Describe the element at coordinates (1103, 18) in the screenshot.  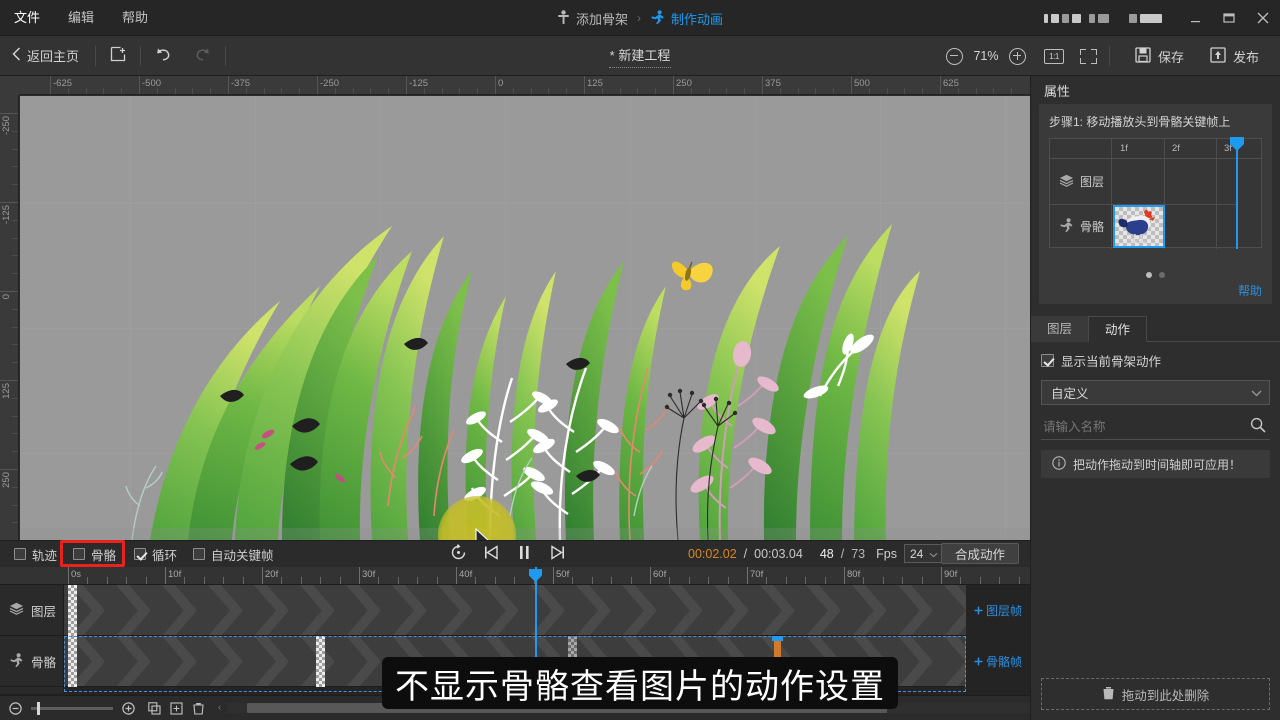
I see `blurred-account-text` at that location.